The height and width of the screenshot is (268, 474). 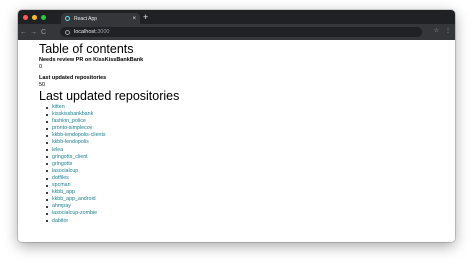 I want to click on tab-title: React App, so click(x=86, y=18).